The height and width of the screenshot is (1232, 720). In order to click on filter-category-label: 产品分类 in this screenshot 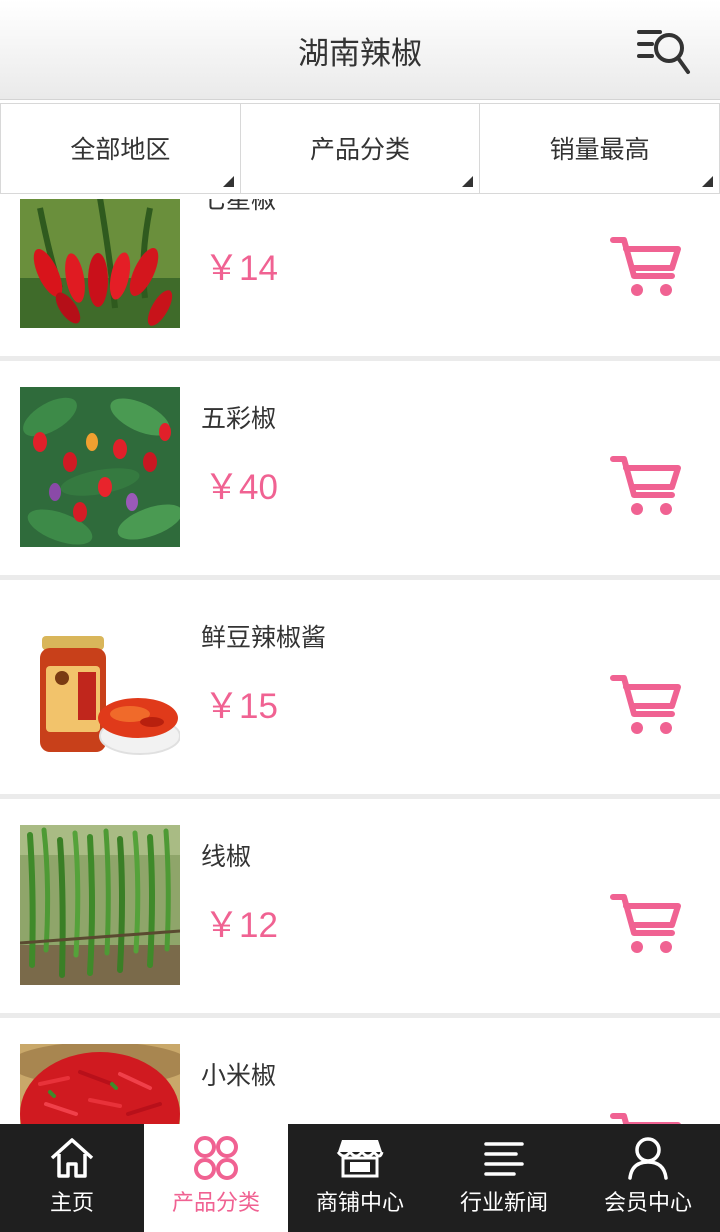, I will do `click(360, 149)`.